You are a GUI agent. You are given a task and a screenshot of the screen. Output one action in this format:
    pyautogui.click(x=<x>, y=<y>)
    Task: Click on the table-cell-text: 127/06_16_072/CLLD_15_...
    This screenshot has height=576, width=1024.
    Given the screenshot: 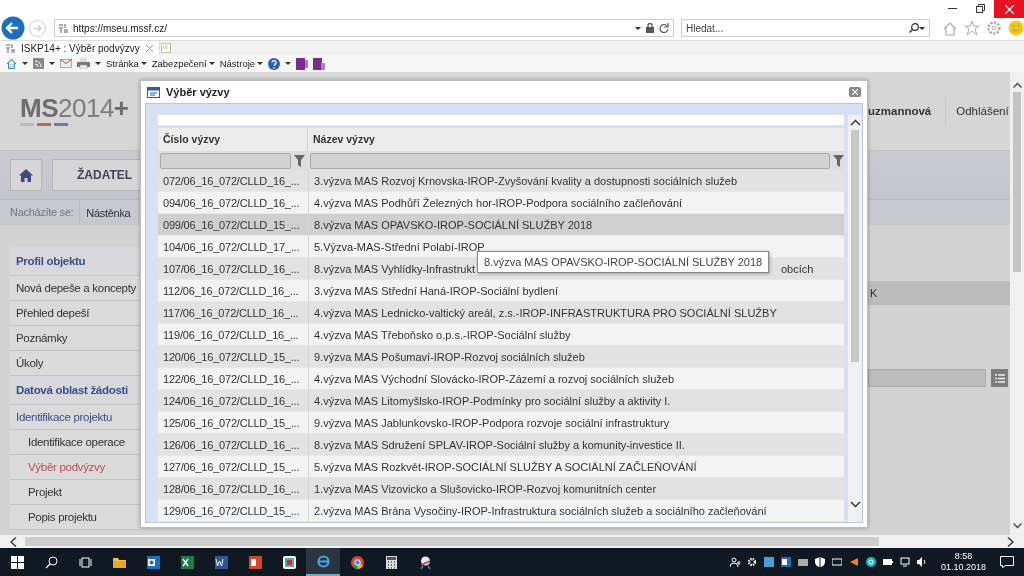 What is the action you would take?
    pyautogui.click(x=231, y=467)
    